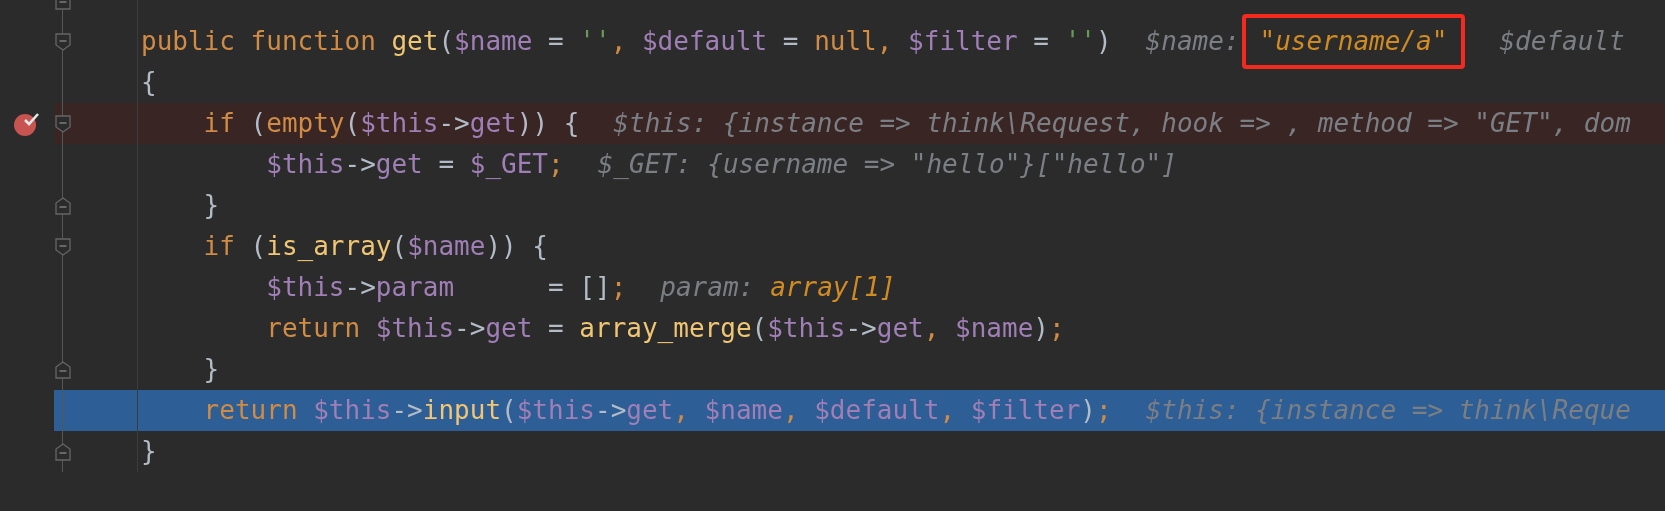 This screenshot has height=511, width=1665. I want to click on code-variable: param, so click(415, 287).